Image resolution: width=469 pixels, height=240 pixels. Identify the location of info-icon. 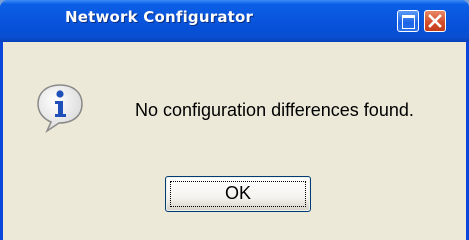
(60, 109).